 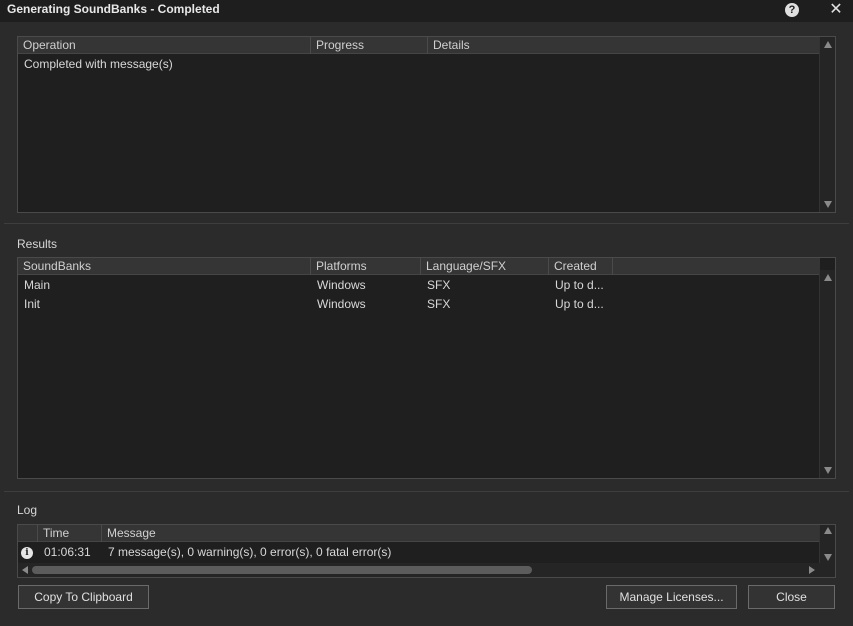 What do you see at coordinates (461, 533) in the screenshot?
I see `column-header-message: Message` at bounding box center [461, 533].